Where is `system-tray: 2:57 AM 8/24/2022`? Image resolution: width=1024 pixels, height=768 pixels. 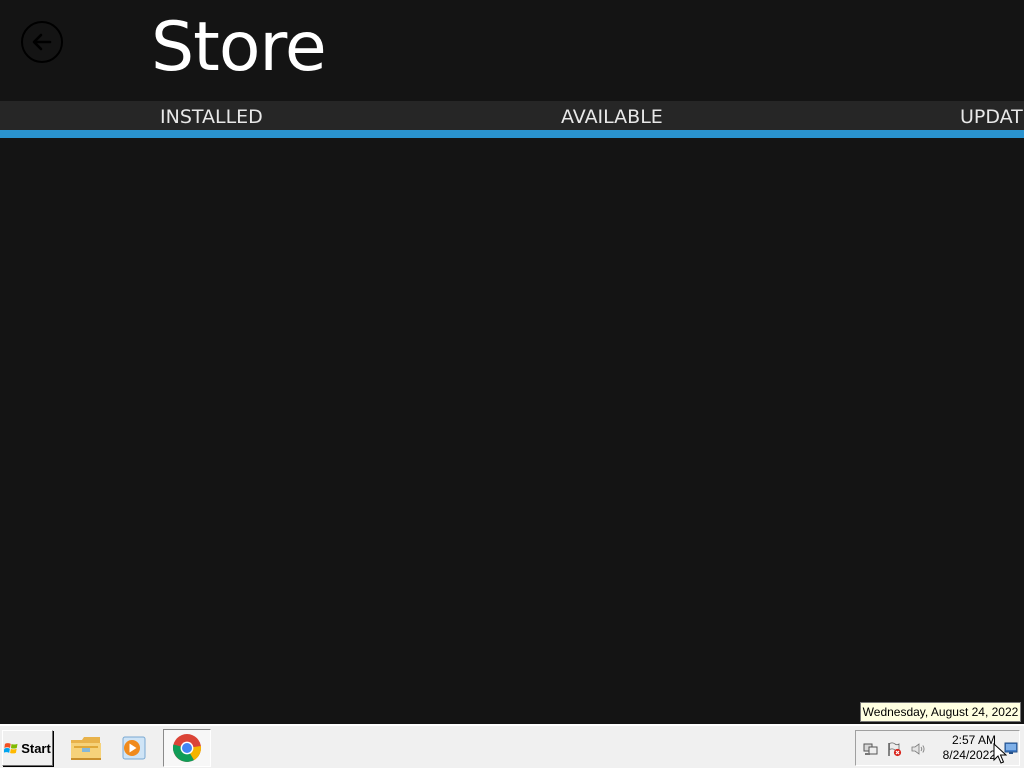
system-tray: 2:57 AM 8/24/2022 is located at coordinates (937, 748).